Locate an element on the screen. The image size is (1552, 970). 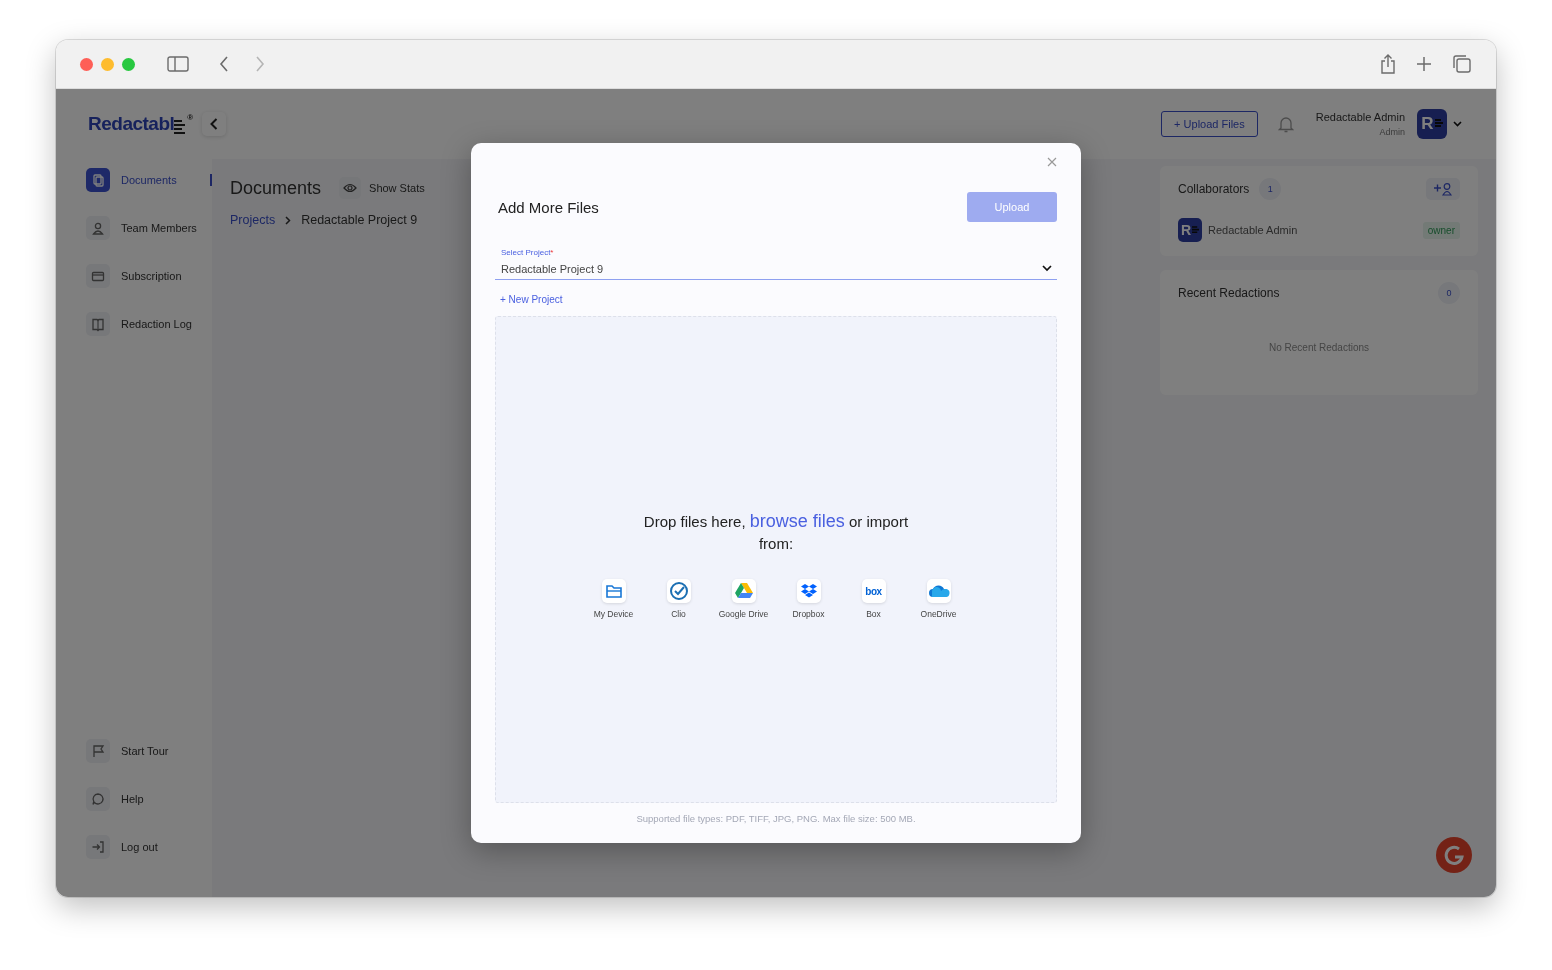
check-circle-icon is located at coordinates (678, 591).